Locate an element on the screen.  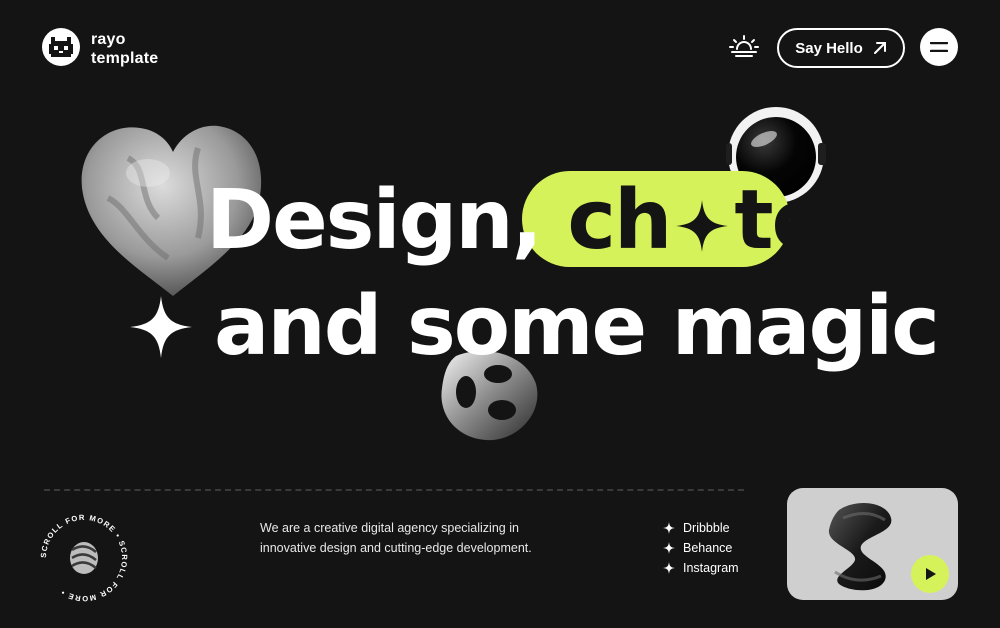
brand-name: rayo template is located at coordinates (124, 49).